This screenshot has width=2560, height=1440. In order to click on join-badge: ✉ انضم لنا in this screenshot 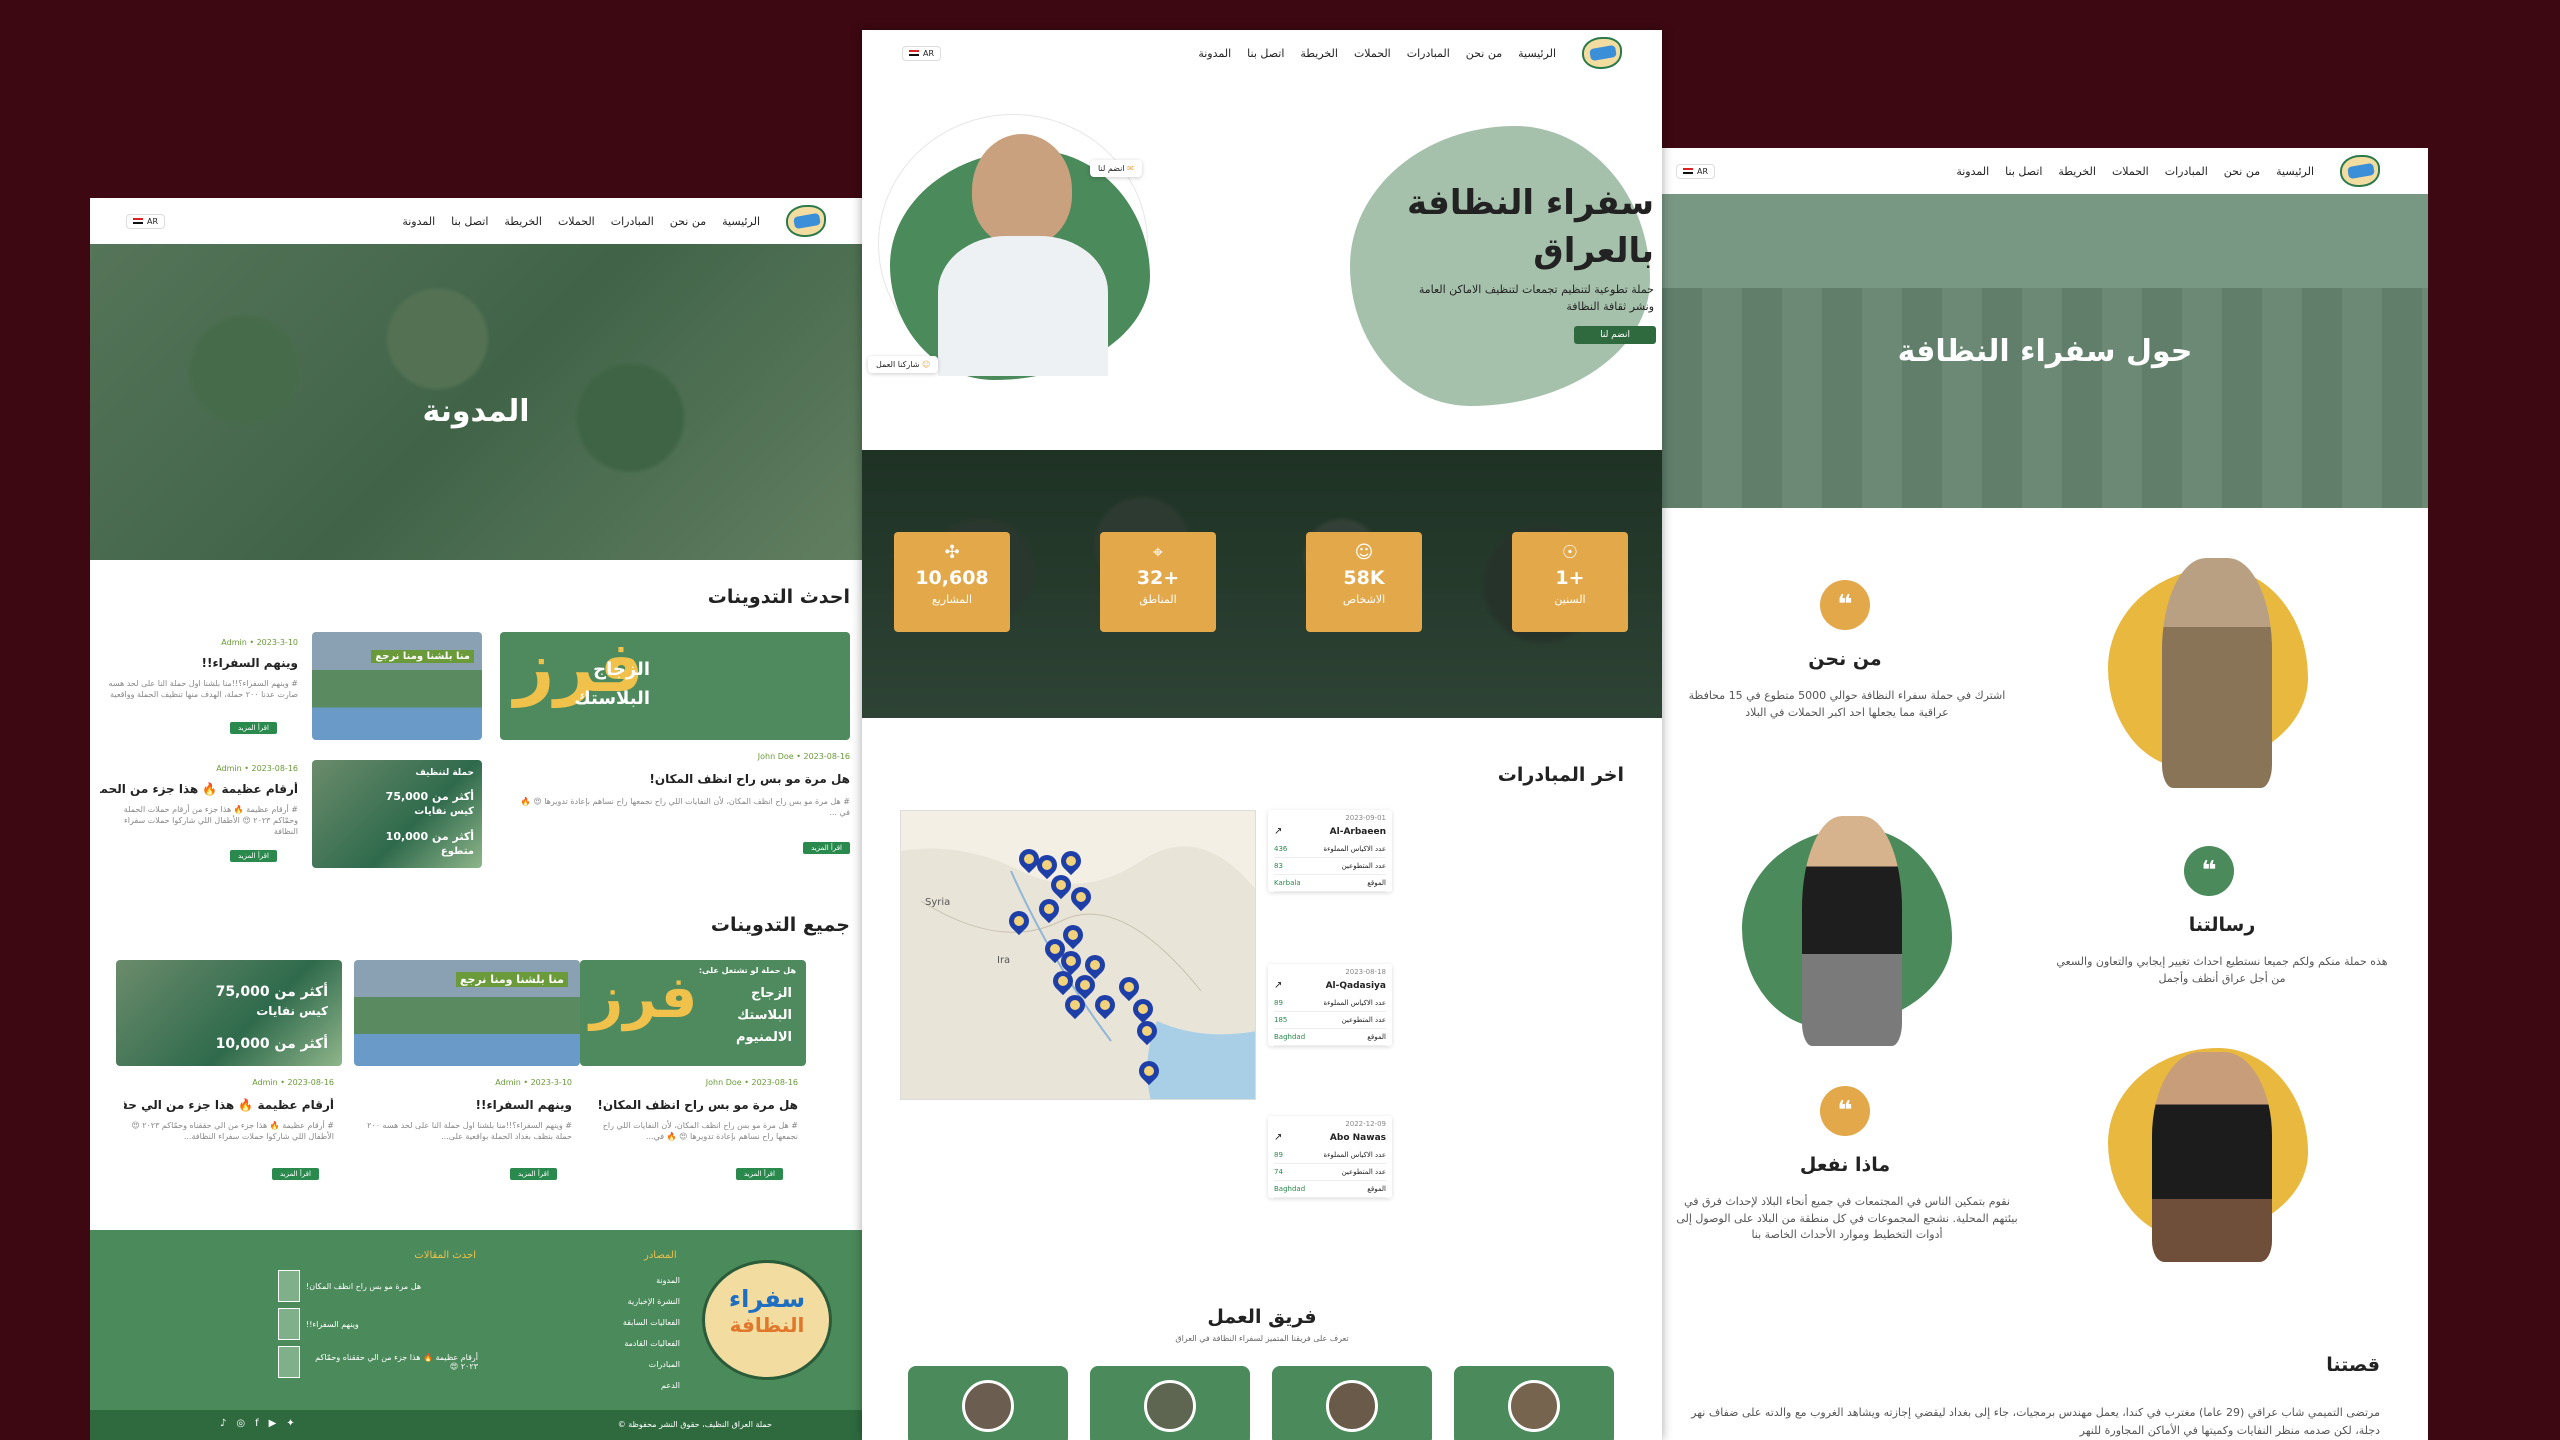, I will do `click(1116, 168)`.